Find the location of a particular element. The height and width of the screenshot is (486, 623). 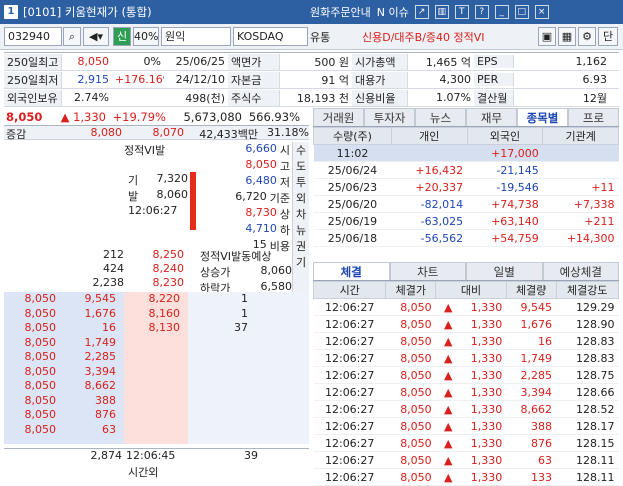

ask-price: 8,240 is located at coordinates (154, 269).